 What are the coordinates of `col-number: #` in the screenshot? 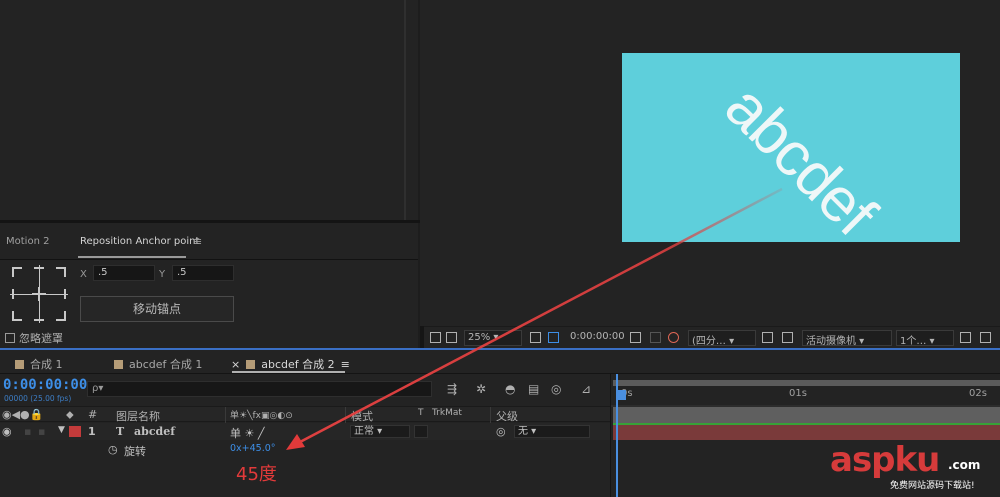 It's located at (93, 414).